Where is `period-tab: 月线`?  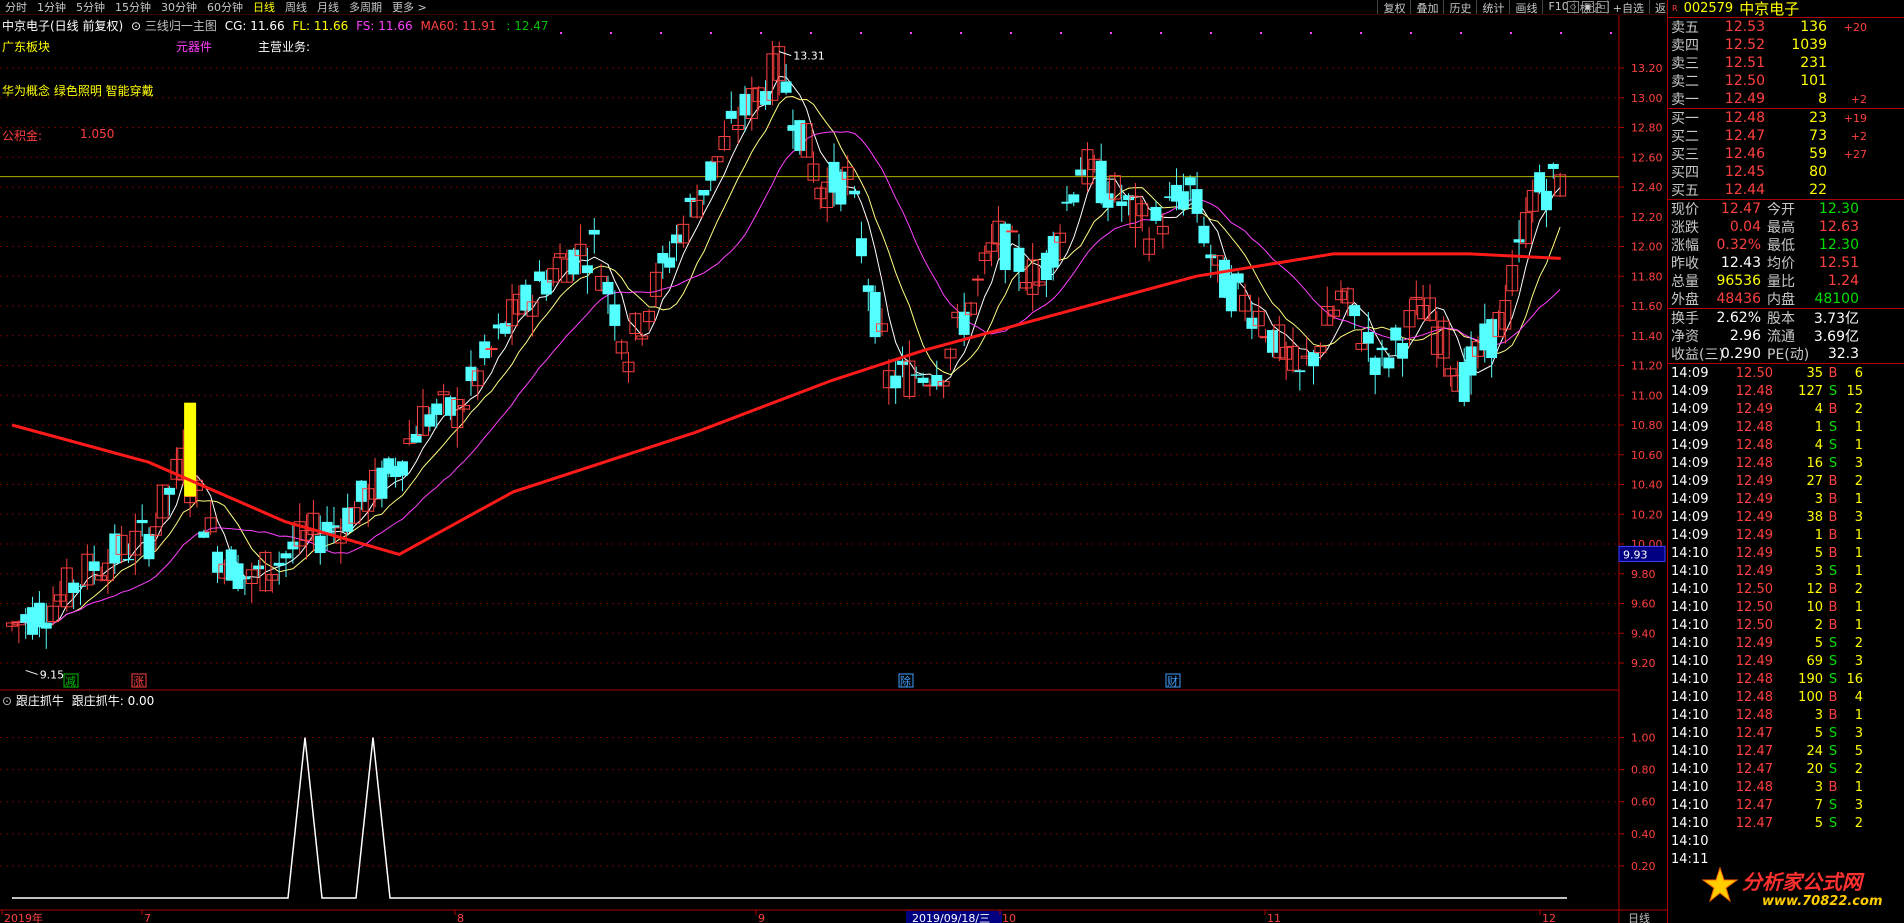 period-tab: 月线 is located at coordinates (328, 7).